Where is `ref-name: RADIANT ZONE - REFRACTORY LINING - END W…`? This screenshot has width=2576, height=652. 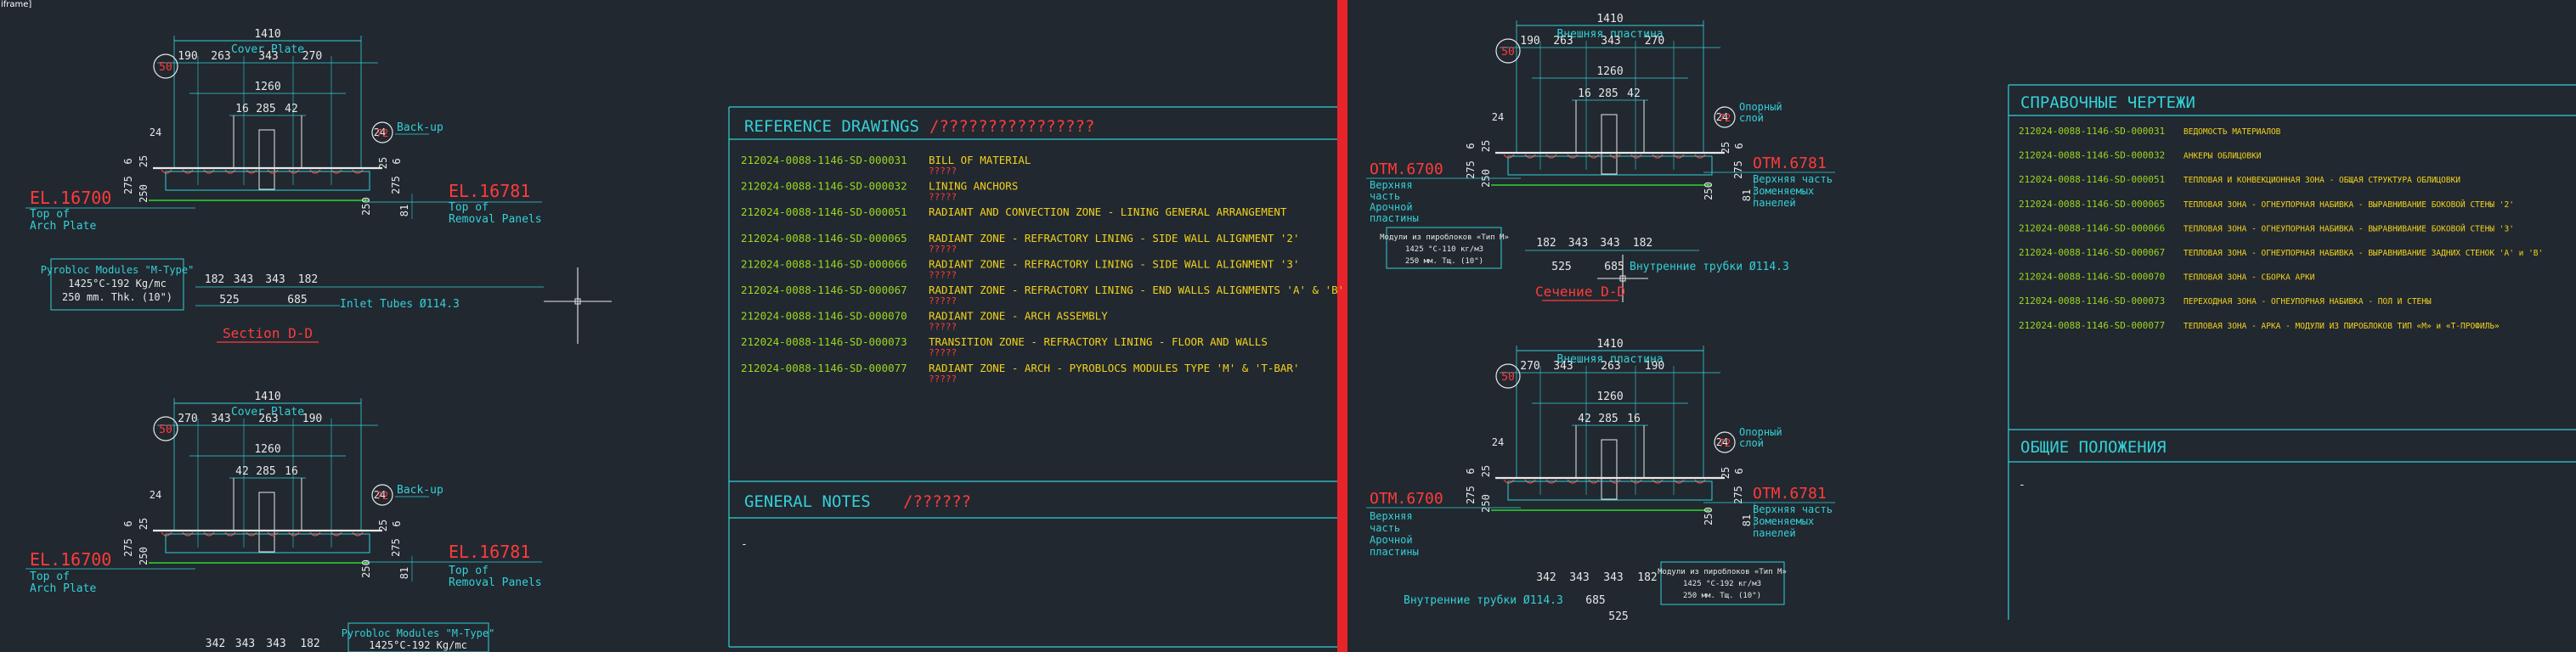
ref-name: RADIANT ZONE - REFRACTORY LINING - END W… is located at coordinates (1136, 290).